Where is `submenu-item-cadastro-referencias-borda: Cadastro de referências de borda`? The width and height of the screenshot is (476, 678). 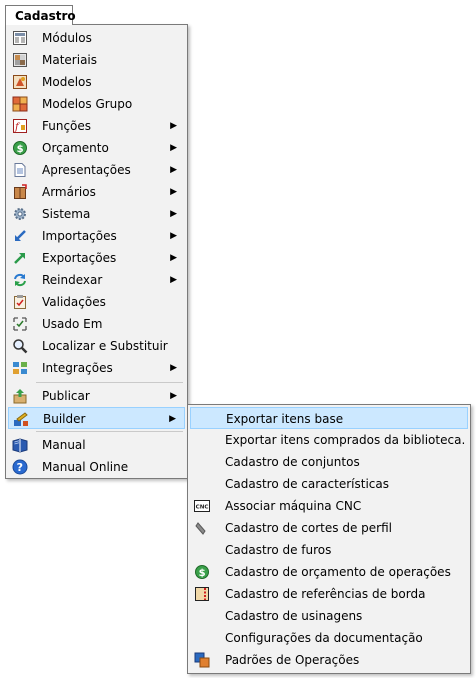 submenu-item-cadastro-referencias-borda: Cadastro de referências de borda is located at coordinates (329, 594).